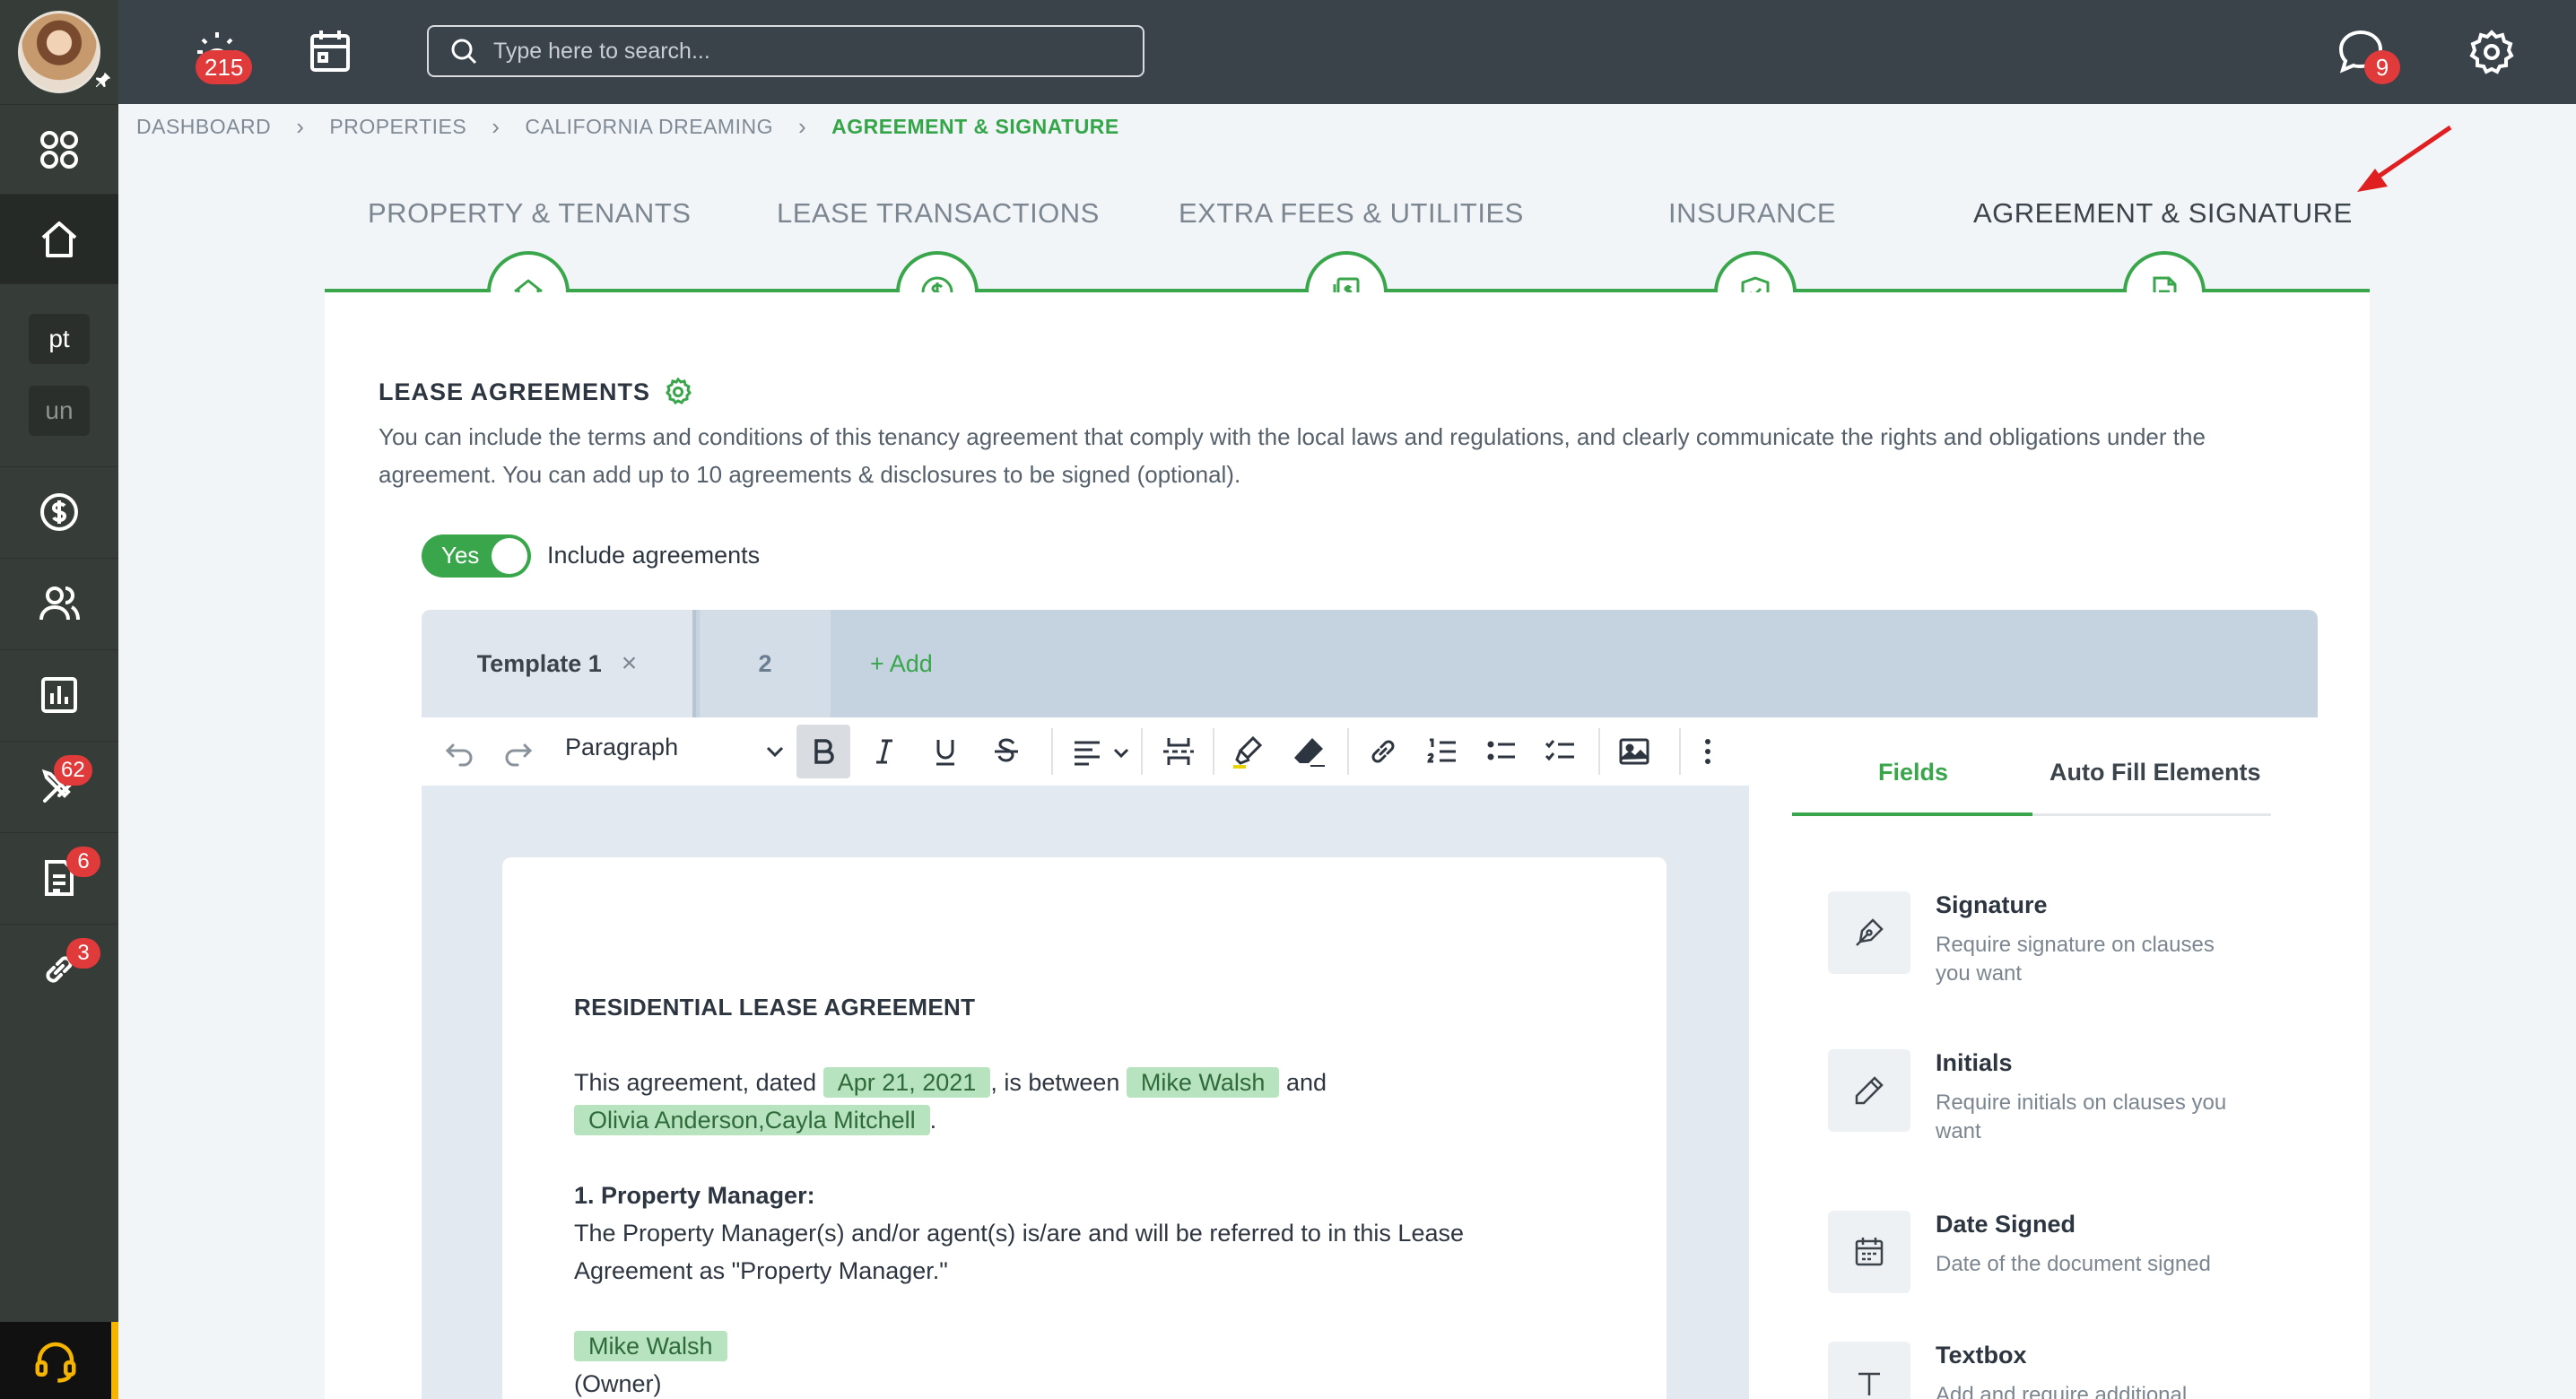 Image resolution: width=2576 pixels, height=1399 pixels. I want to click on support-button, so click(59, 1361).